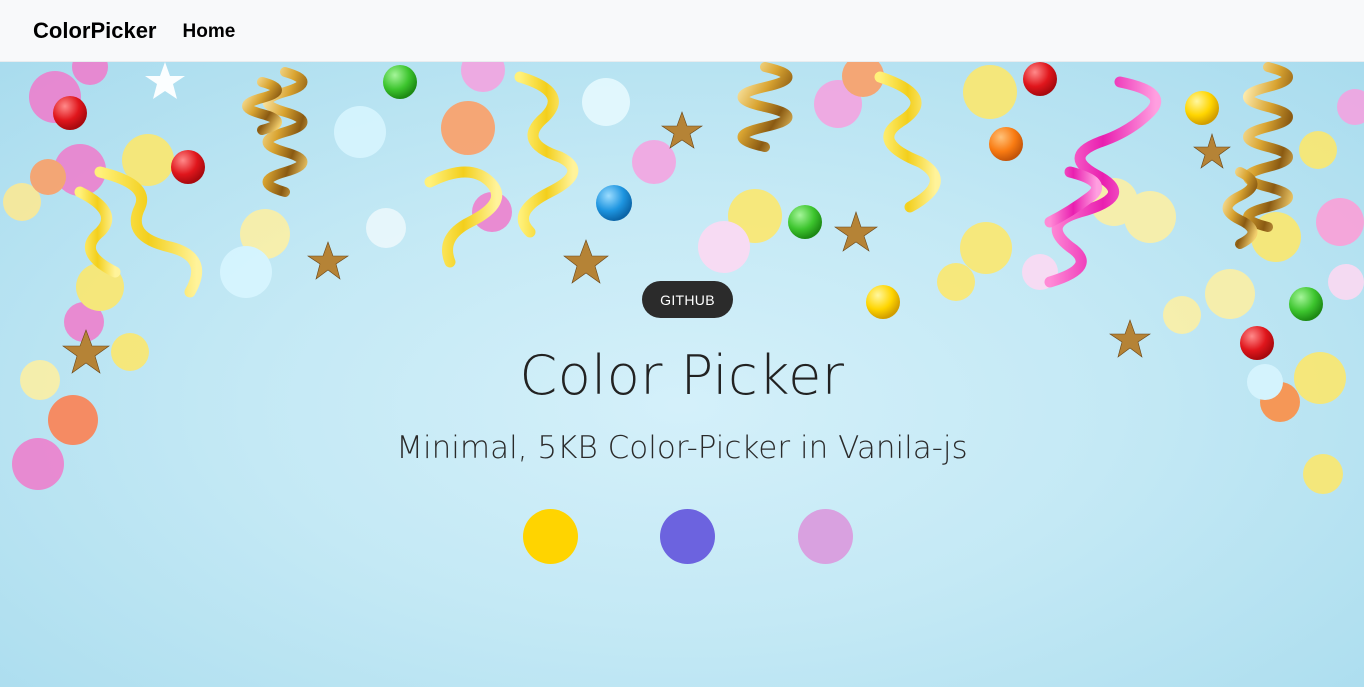 The width and height of the screenshot is (1364, 687). I want to click on top-navbar: ColorPicker Home, so click(682, 31).